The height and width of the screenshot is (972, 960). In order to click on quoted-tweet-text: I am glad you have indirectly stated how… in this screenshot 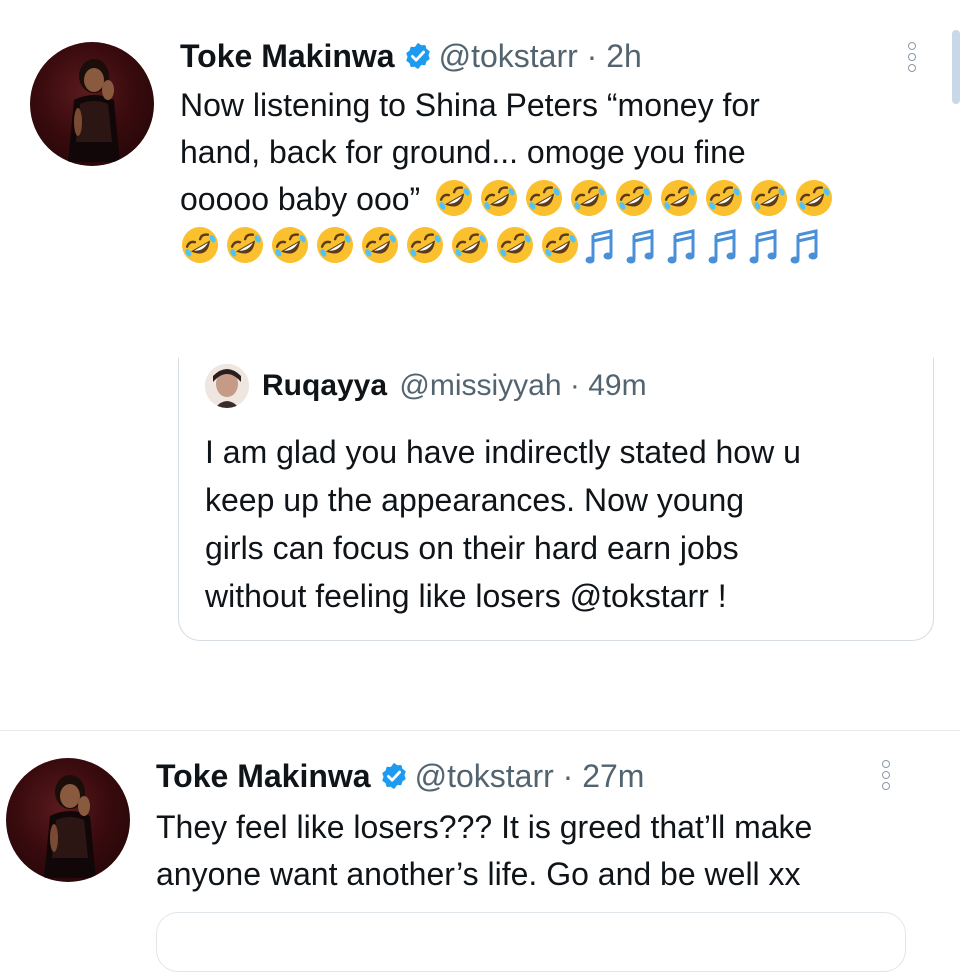, I will do `click(503, 524)`.